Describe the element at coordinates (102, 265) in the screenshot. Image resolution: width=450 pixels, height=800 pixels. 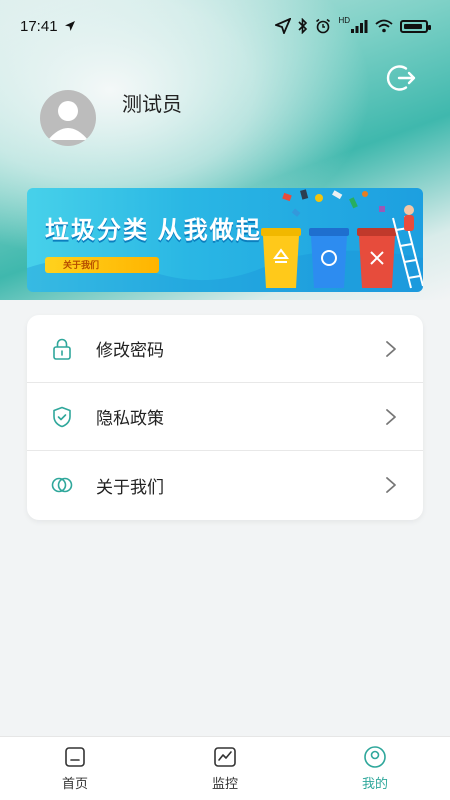
I see `banner-about-button: 关于我们` at that location.